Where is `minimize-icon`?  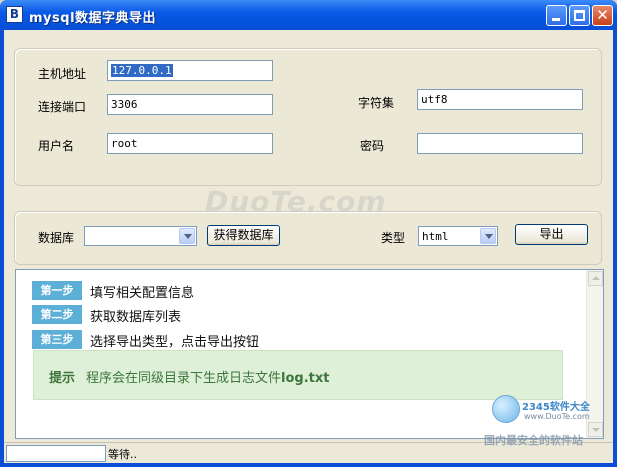 minimize-icon is located at coordinates (556, 19).